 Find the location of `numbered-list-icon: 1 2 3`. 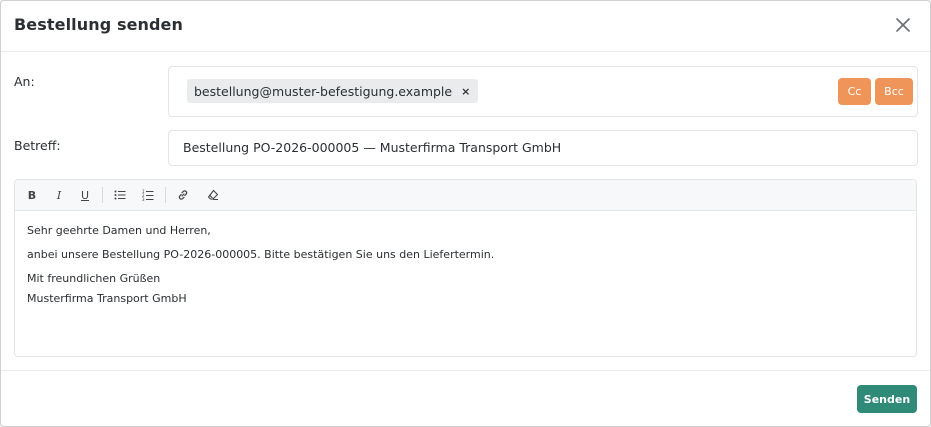

numbered-list-icon: 1 2 3 is located at coordinates (148, 195).